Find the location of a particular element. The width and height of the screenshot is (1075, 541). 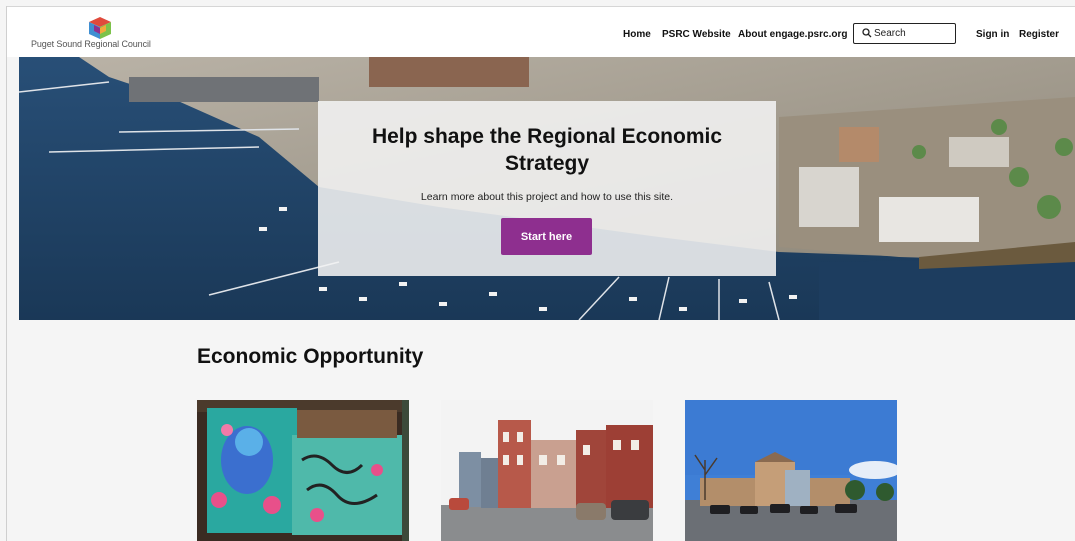

register-link: Register is located at coordinates (1039, 34).